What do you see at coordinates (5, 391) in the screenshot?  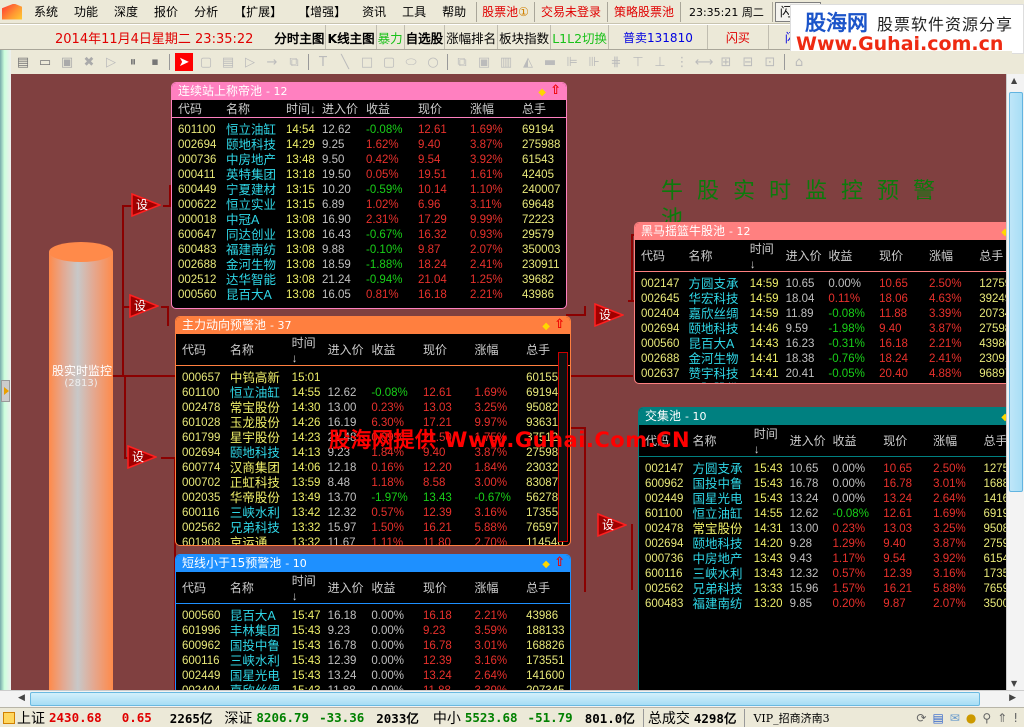 I see `expand-arrow-icon` at bounding box center [5, 391].